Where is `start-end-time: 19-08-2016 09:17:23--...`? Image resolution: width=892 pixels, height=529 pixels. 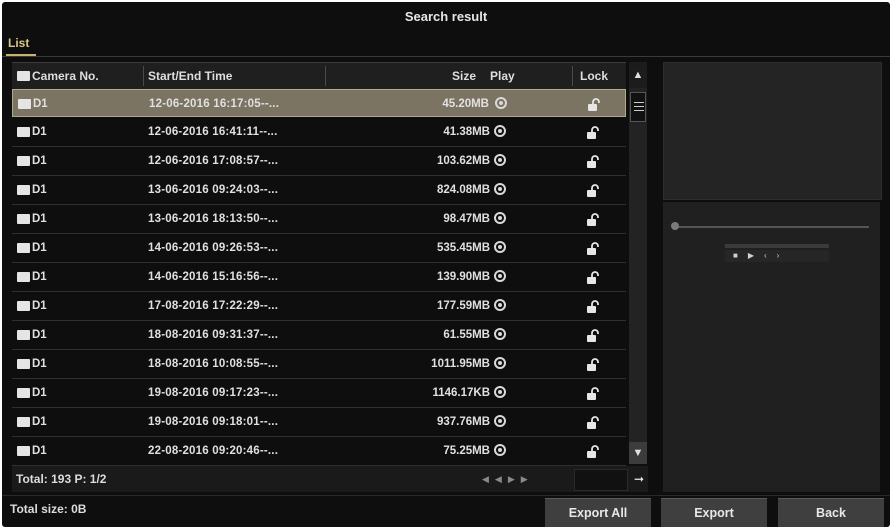 start-end-time: 19-08-2016 09:17:23--... is located at coordinates (213, 393).